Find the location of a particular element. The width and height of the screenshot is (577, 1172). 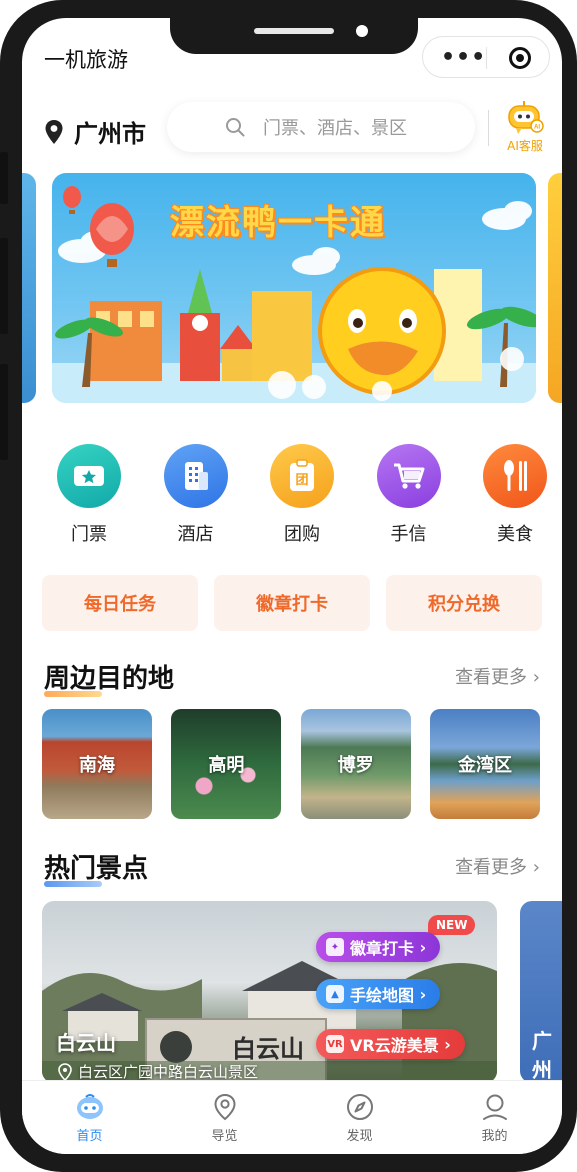

compass-icon is located at coordinates (359, 1107).